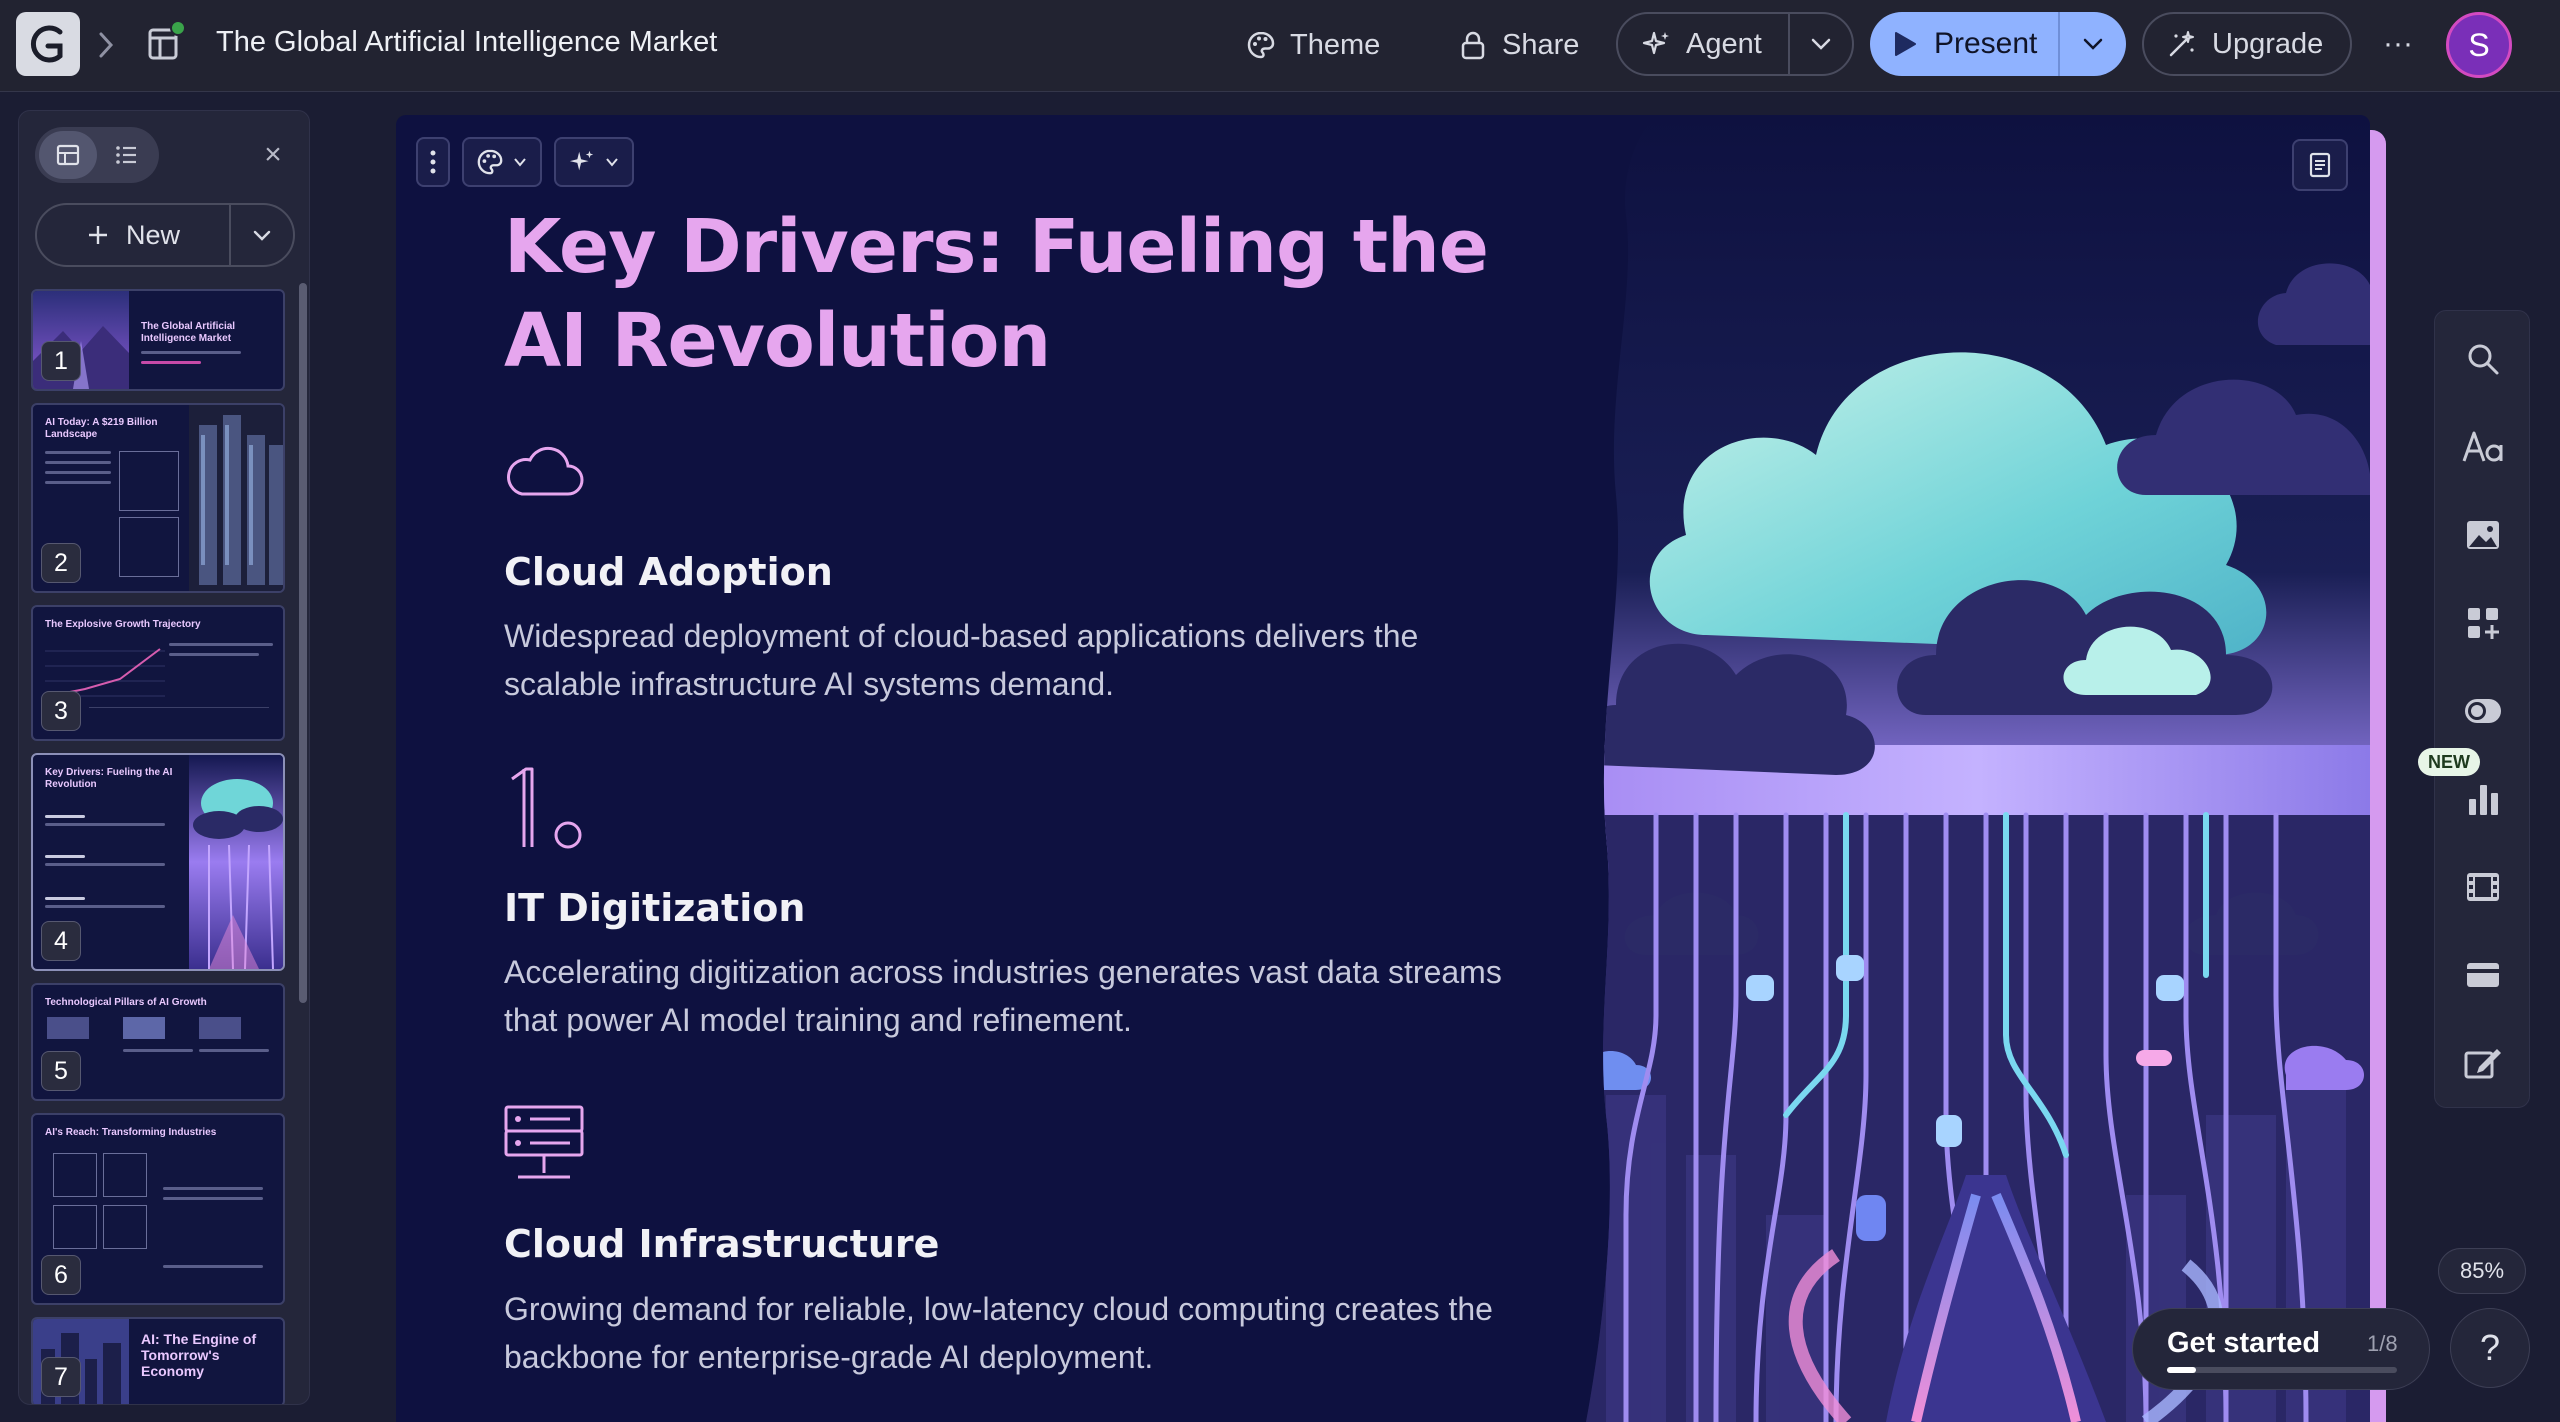 The width and height of the screenshot is (2560, 1422). I want to click on share-button: Share, so click(1518, 45).